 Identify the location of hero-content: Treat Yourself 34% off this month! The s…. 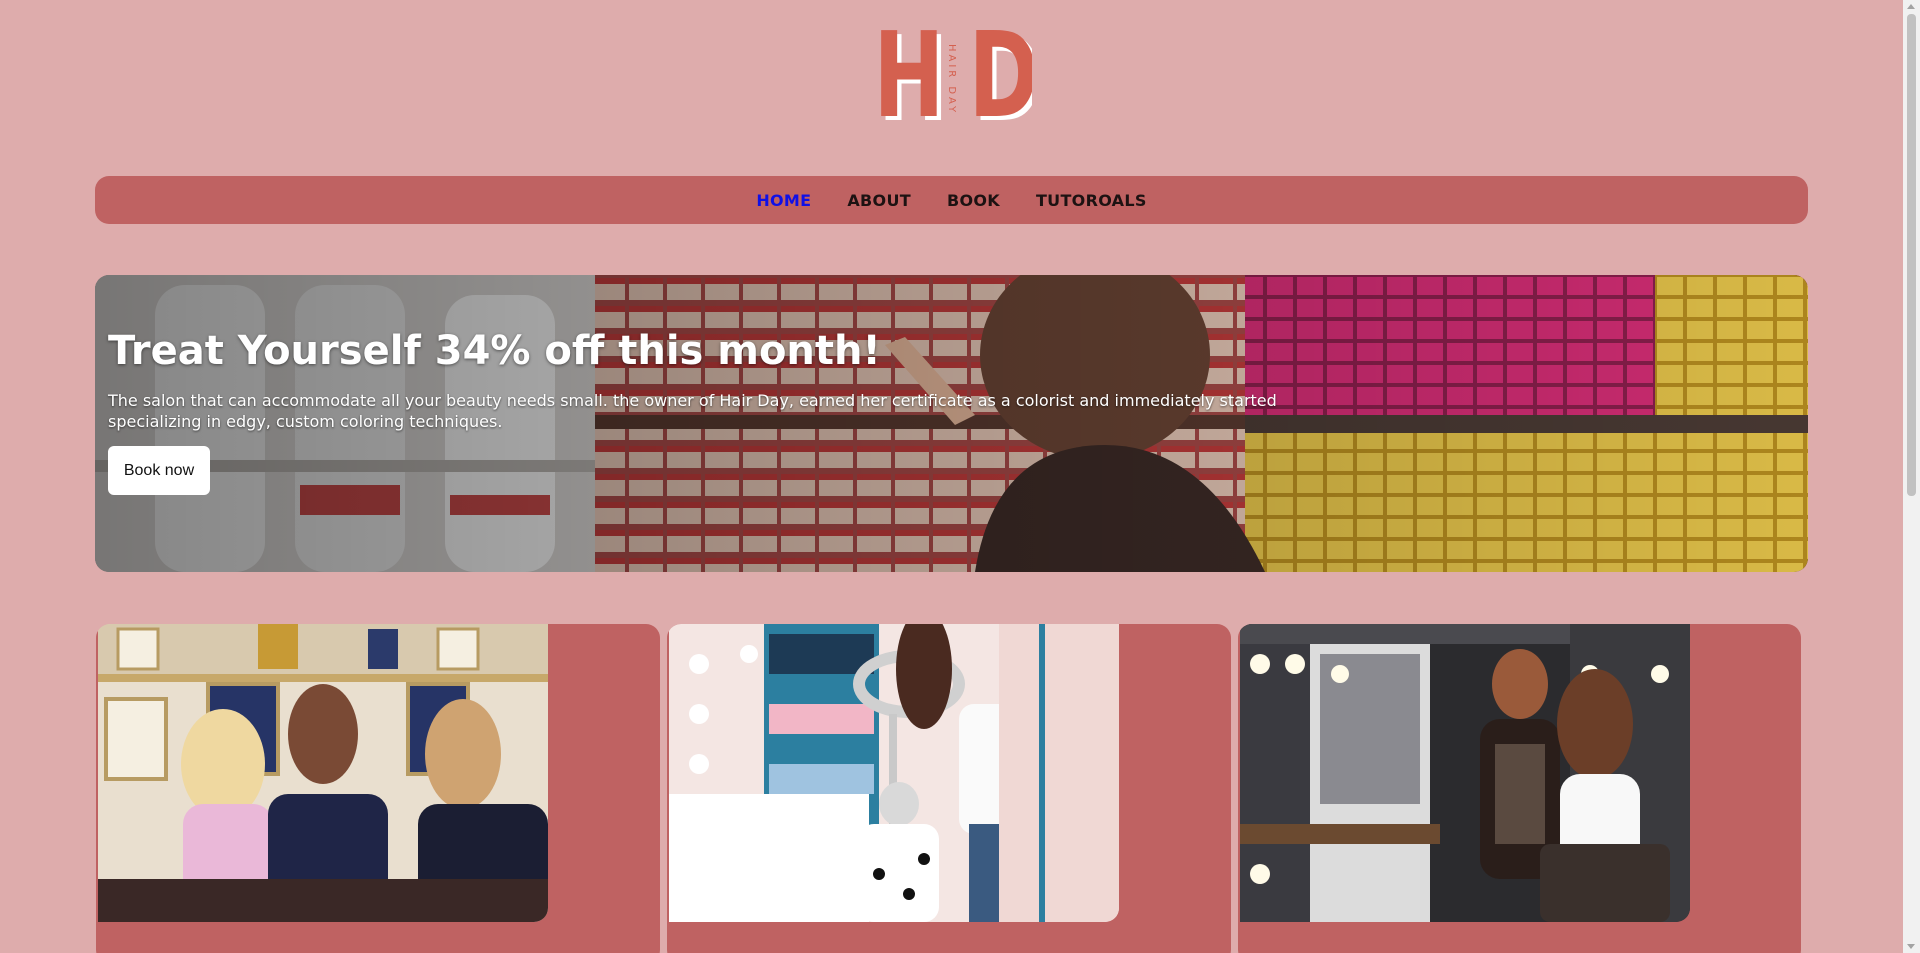
(758, 411).